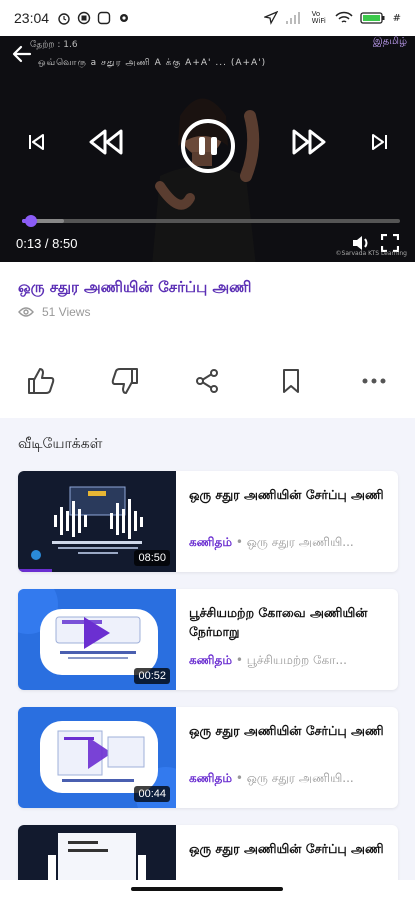  I want to click on brand-logo: இதமிழ், so click(389, 41).